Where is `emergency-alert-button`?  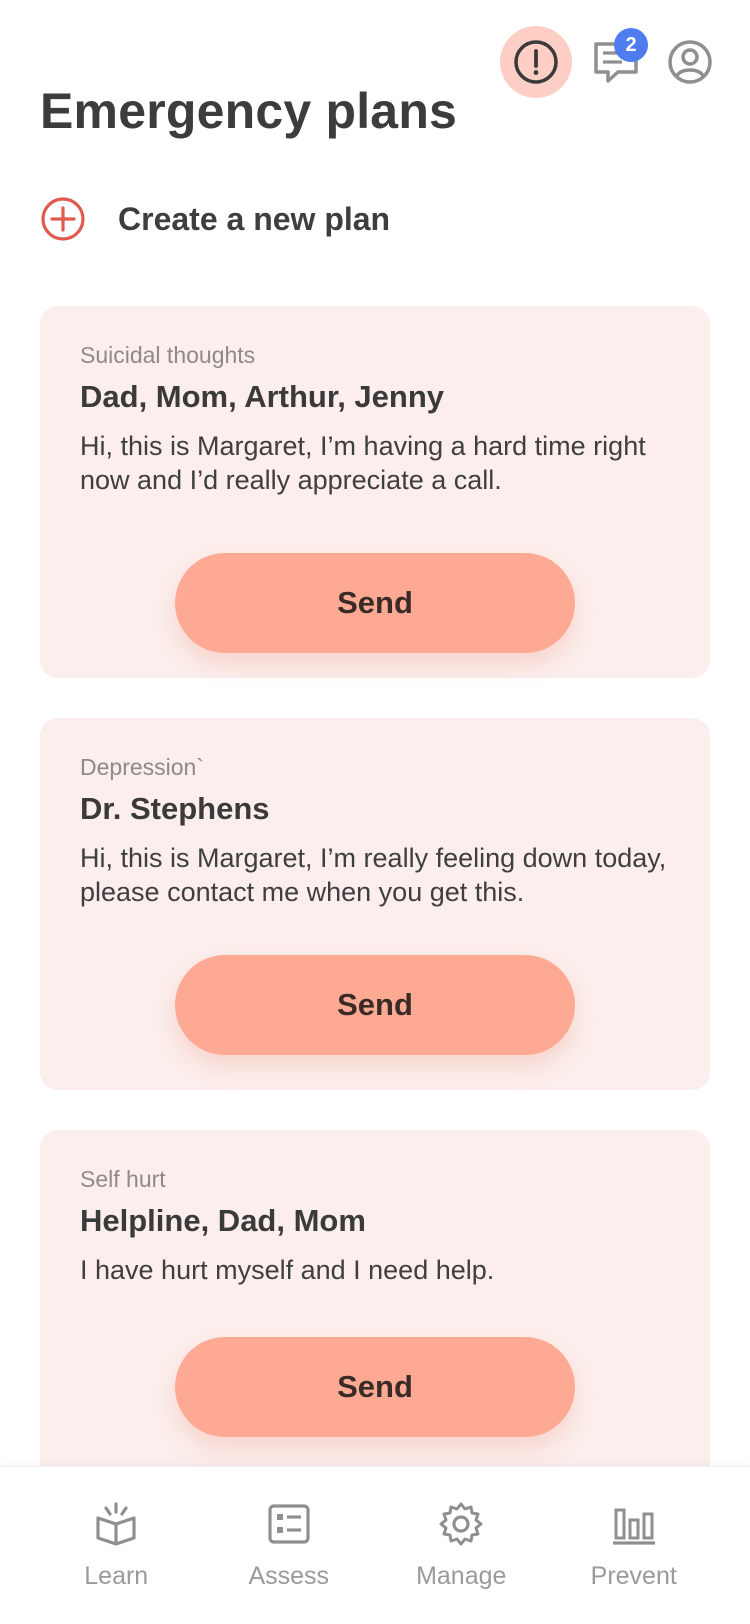
emergency-alert-button is located at coordinates (536, 62).